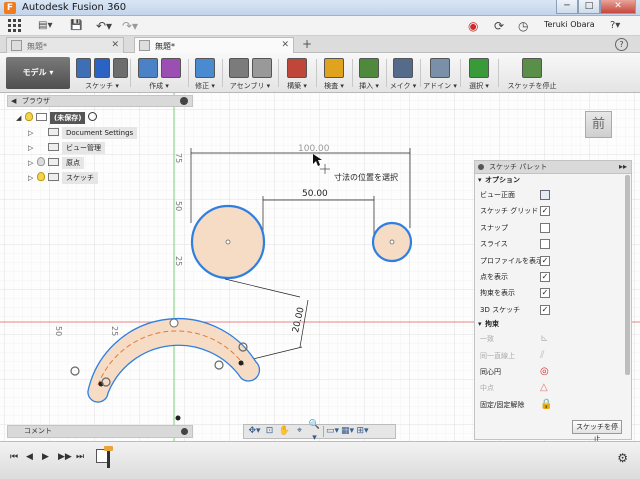  What do you see at coordinates (284, 431) in the screenshot?
I see `pan-icon: ✋` at bounding box center [284, 431].